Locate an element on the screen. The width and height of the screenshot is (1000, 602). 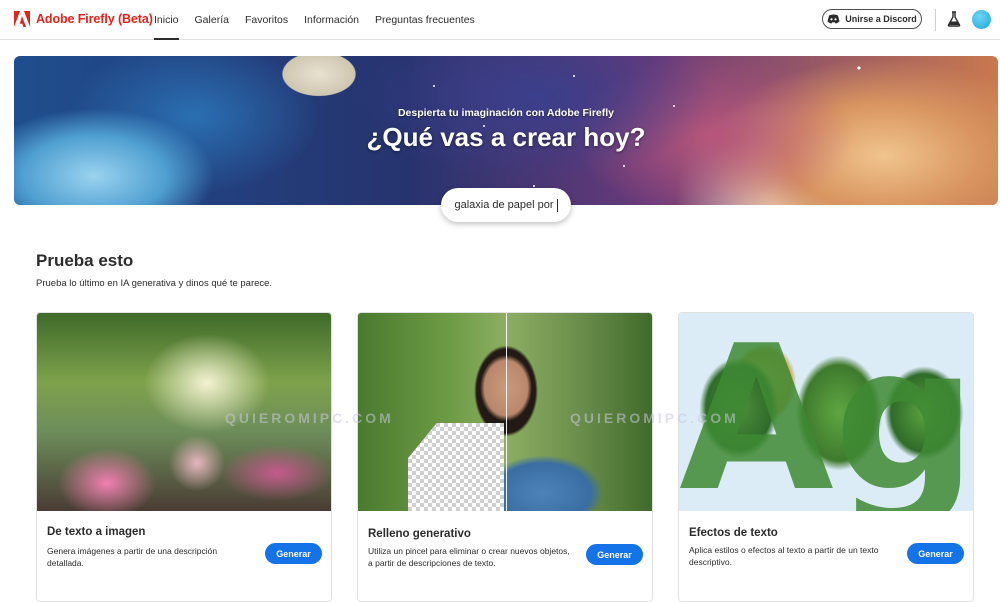
discord-button-label: Unirse a Discord is located at coordinates (881, 19).